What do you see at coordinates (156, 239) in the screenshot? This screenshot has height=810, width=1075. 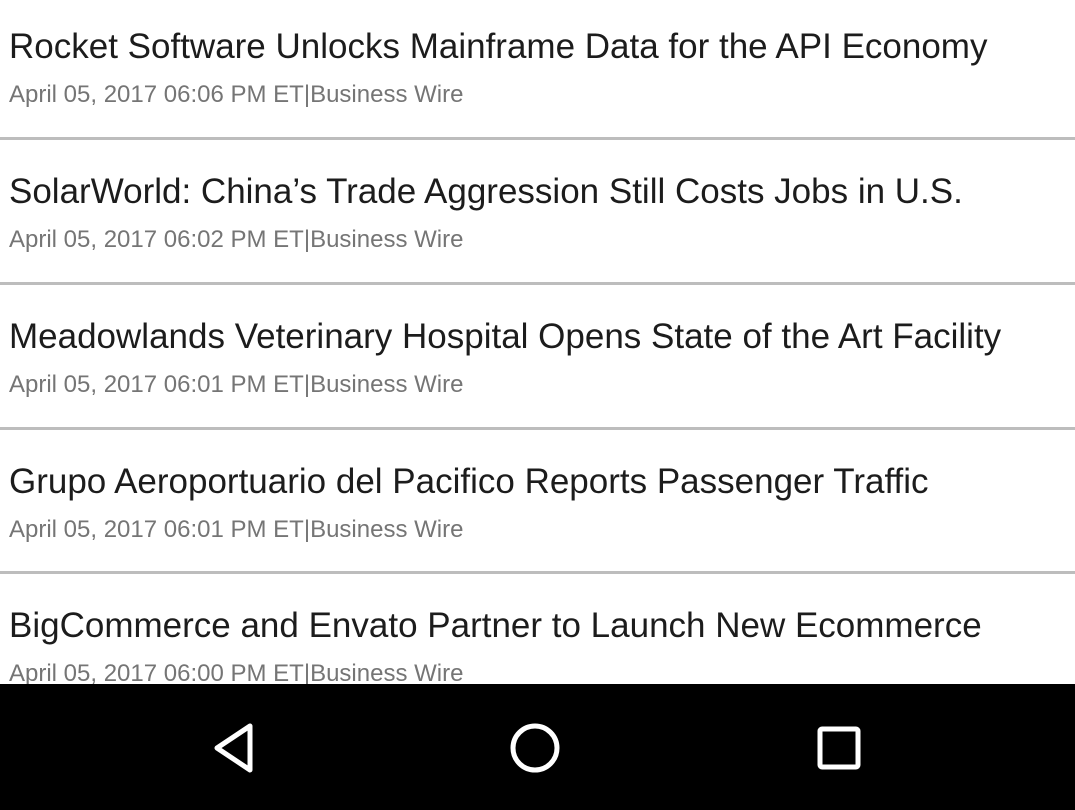 I see `news-date: April 05, 2017 06:02 PM ET` at bounding box center [156, 239].